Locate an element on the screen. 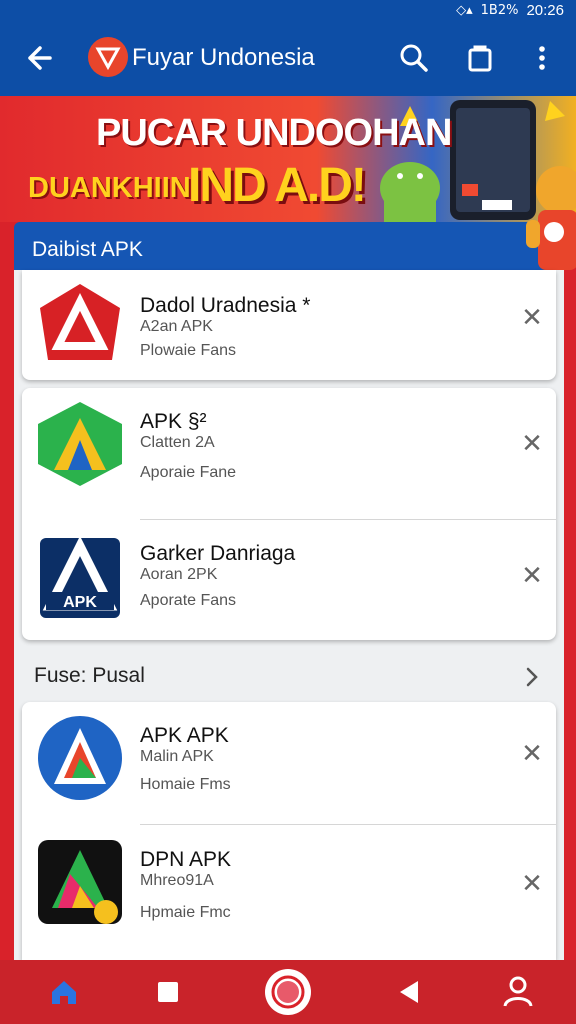  wifi-signal-icon: ◇▴ is located at coordinates (464, 10).